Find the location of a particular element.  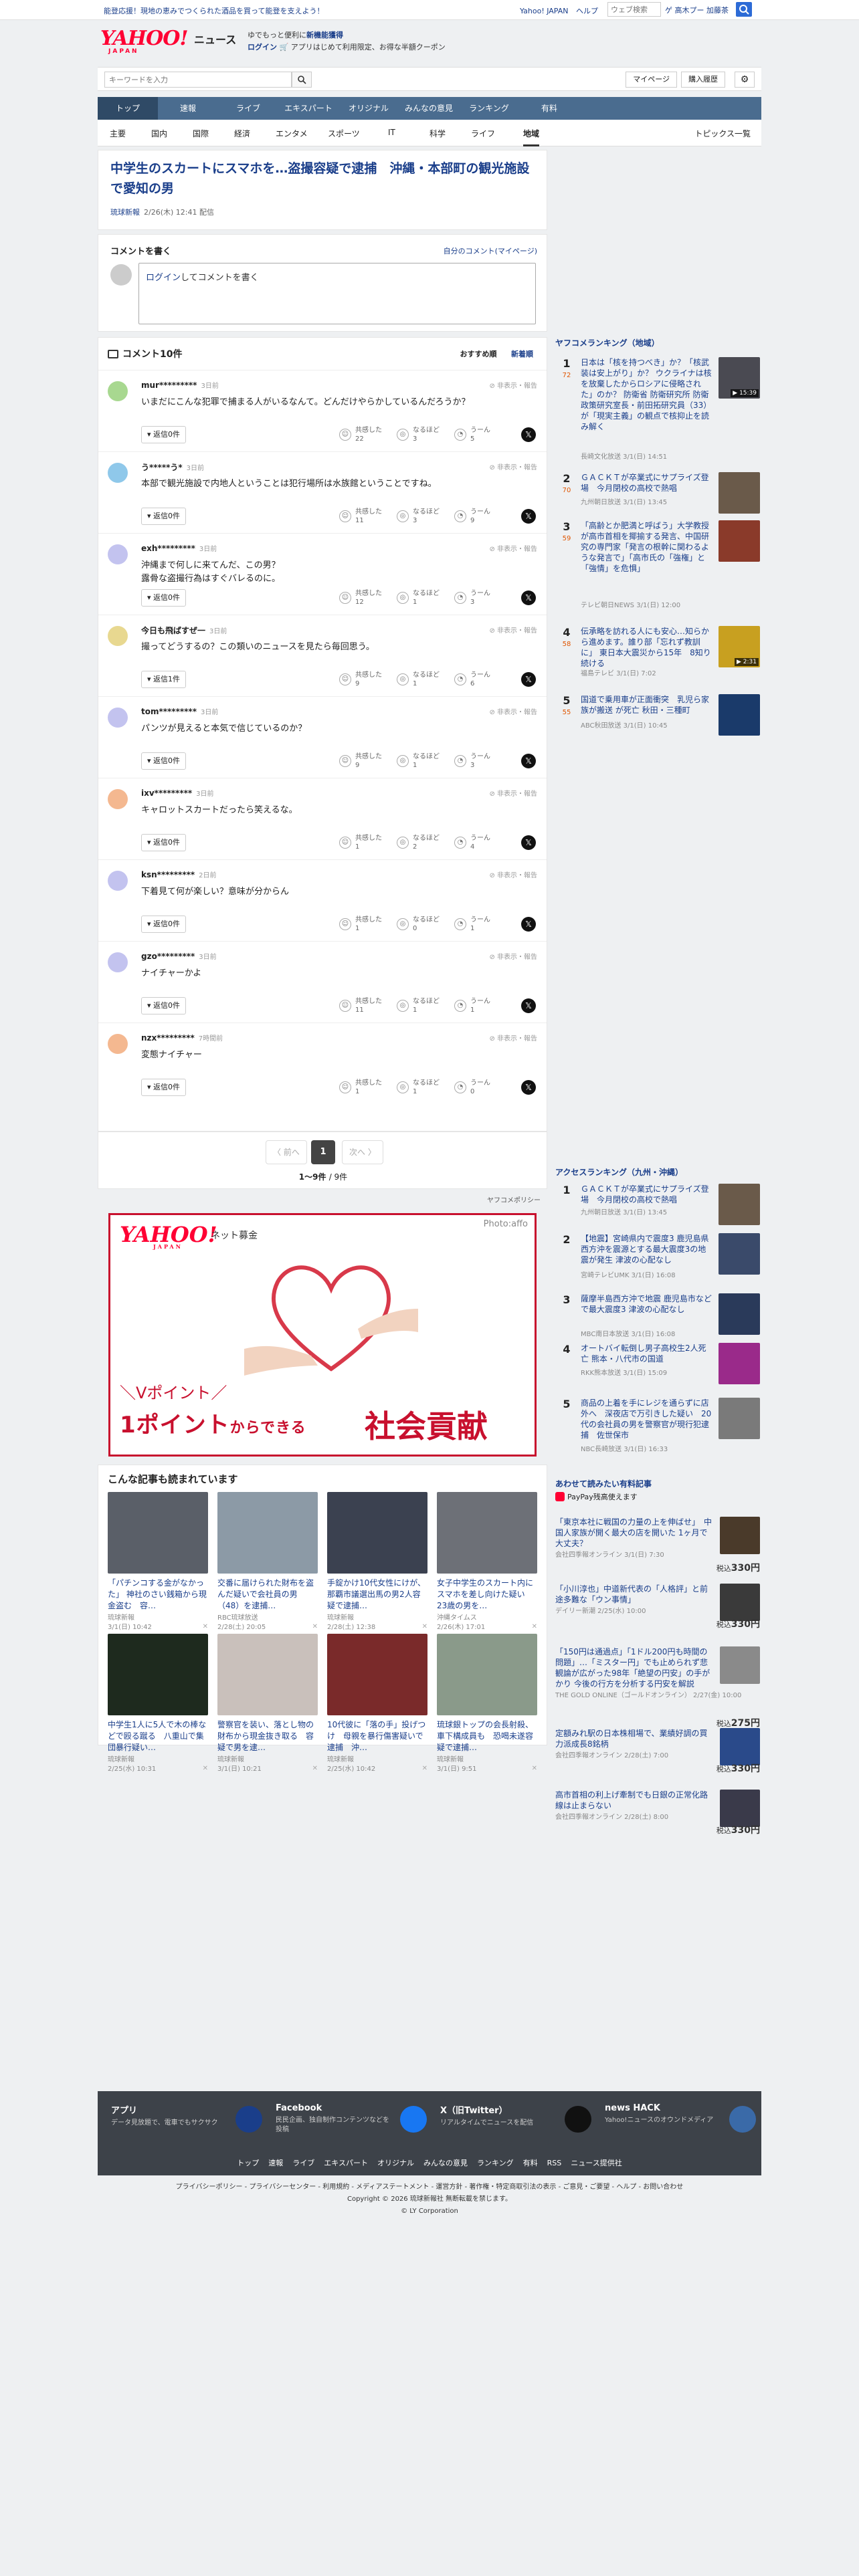

yahoo-news-logo: YAHOO! JAPAN ニュース is located at coordinates (168, 41).